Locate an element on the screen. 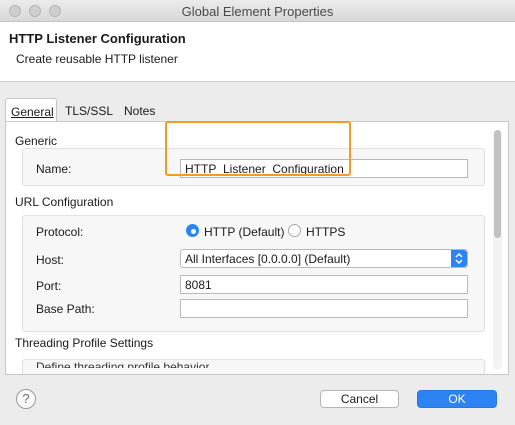 This screenshot has height=425, width=515. host-label: Host: is located at coordinates (50, 260).